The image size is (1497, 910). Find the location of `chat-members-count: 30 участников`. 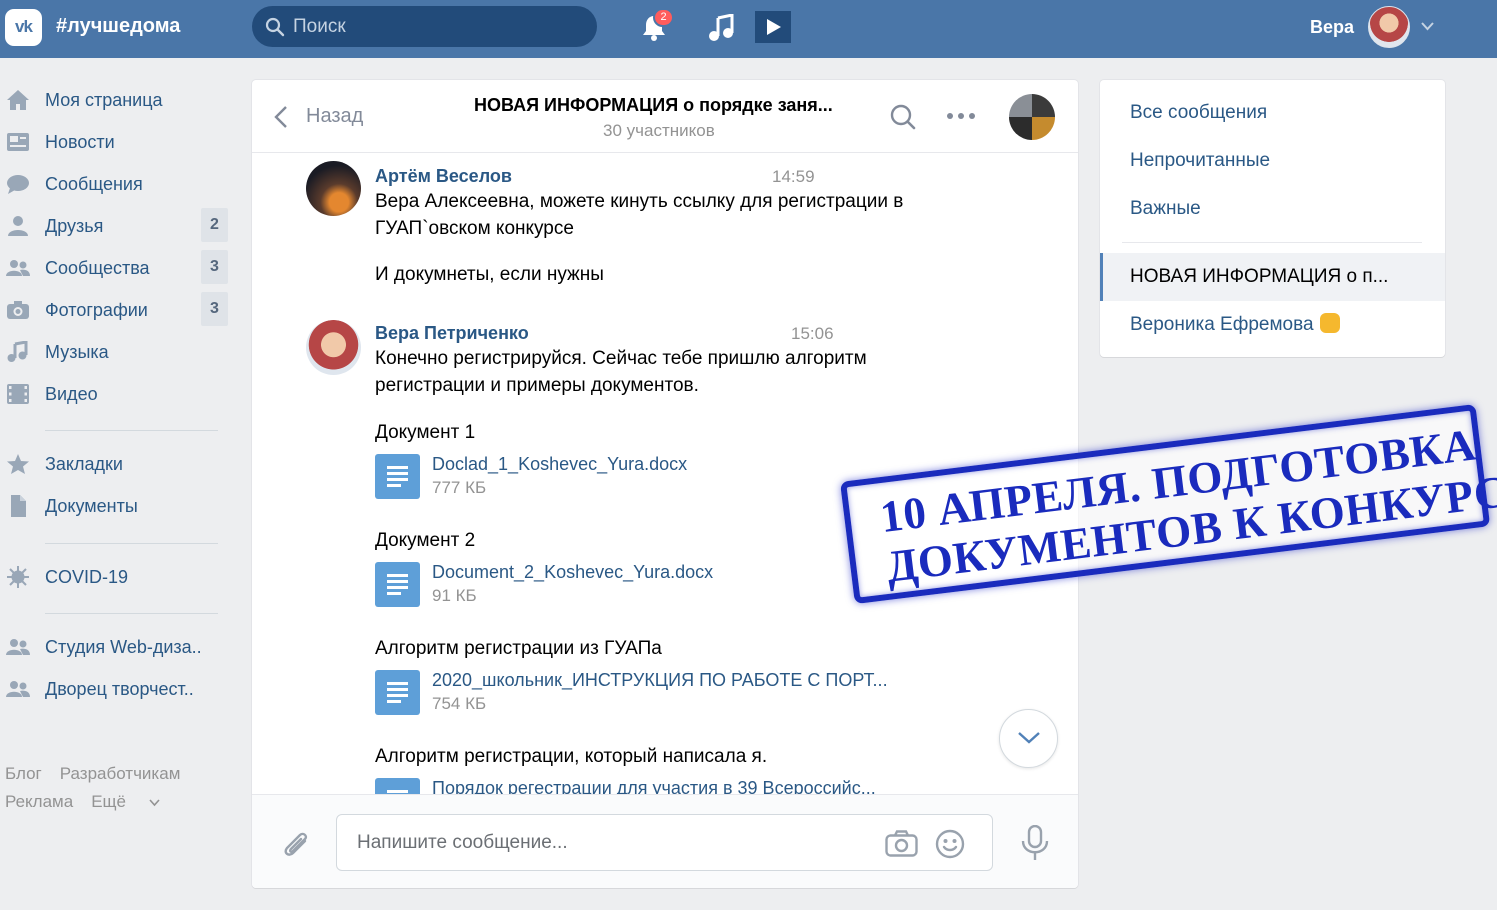

chat-members-count: 30 участников is located at coordinates (659, 131).